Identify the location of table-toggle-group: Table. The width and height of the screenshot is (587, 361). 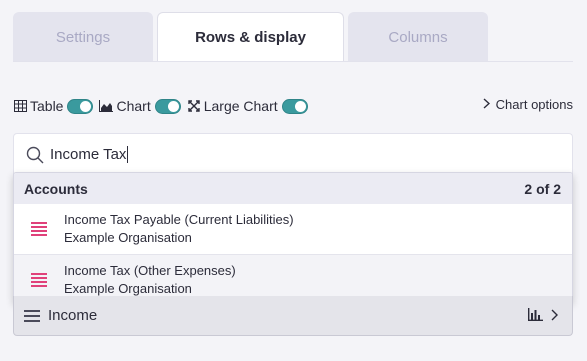
(53, 106).